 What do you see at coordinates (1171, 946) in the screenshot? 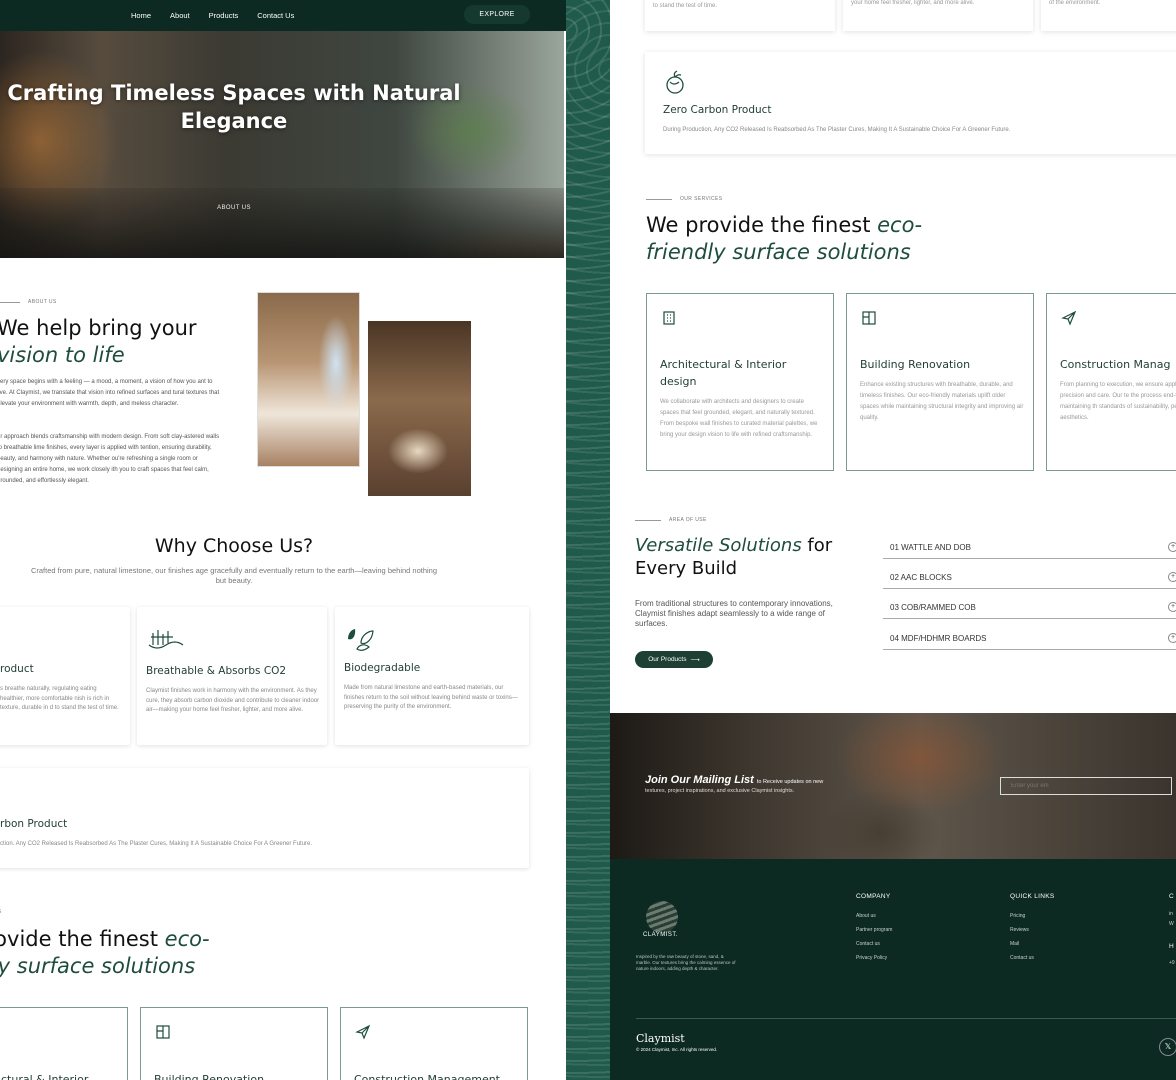
I see `footer-hours-title: H` at bounding box center [1171, 946].